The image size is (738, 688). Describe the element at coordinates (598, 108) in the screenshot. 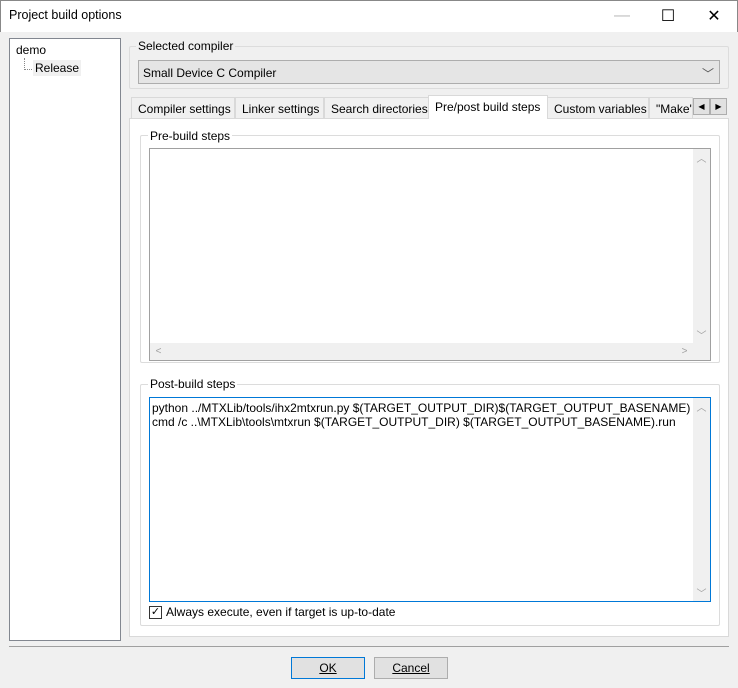

I see `tab-custom-variables: Custom variables` at that location.